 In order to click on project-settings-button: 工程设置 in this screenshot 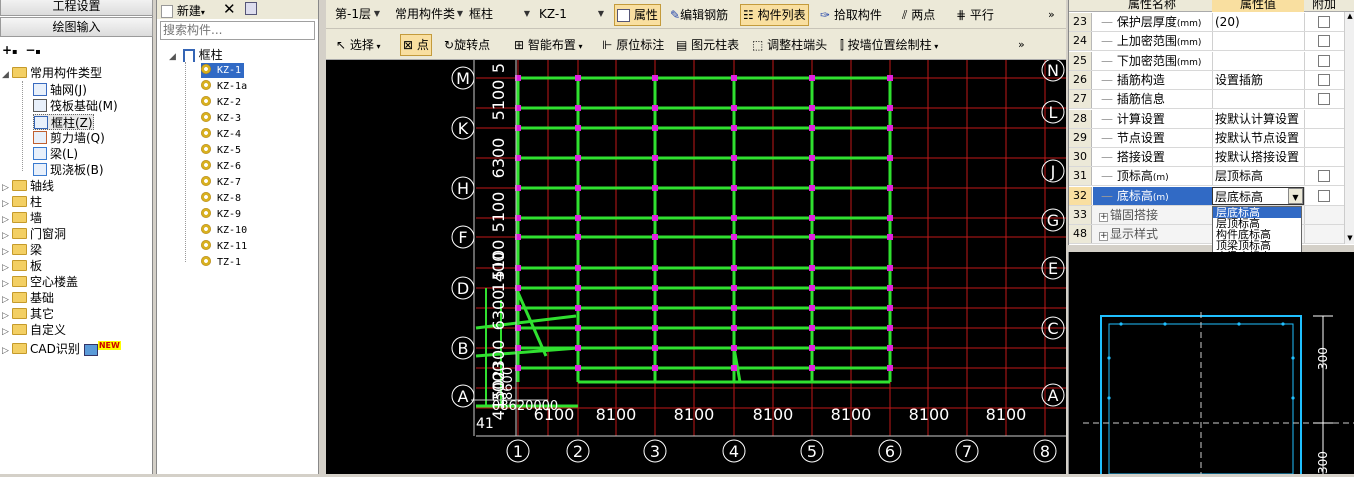, I will do `click(76, 8)`.